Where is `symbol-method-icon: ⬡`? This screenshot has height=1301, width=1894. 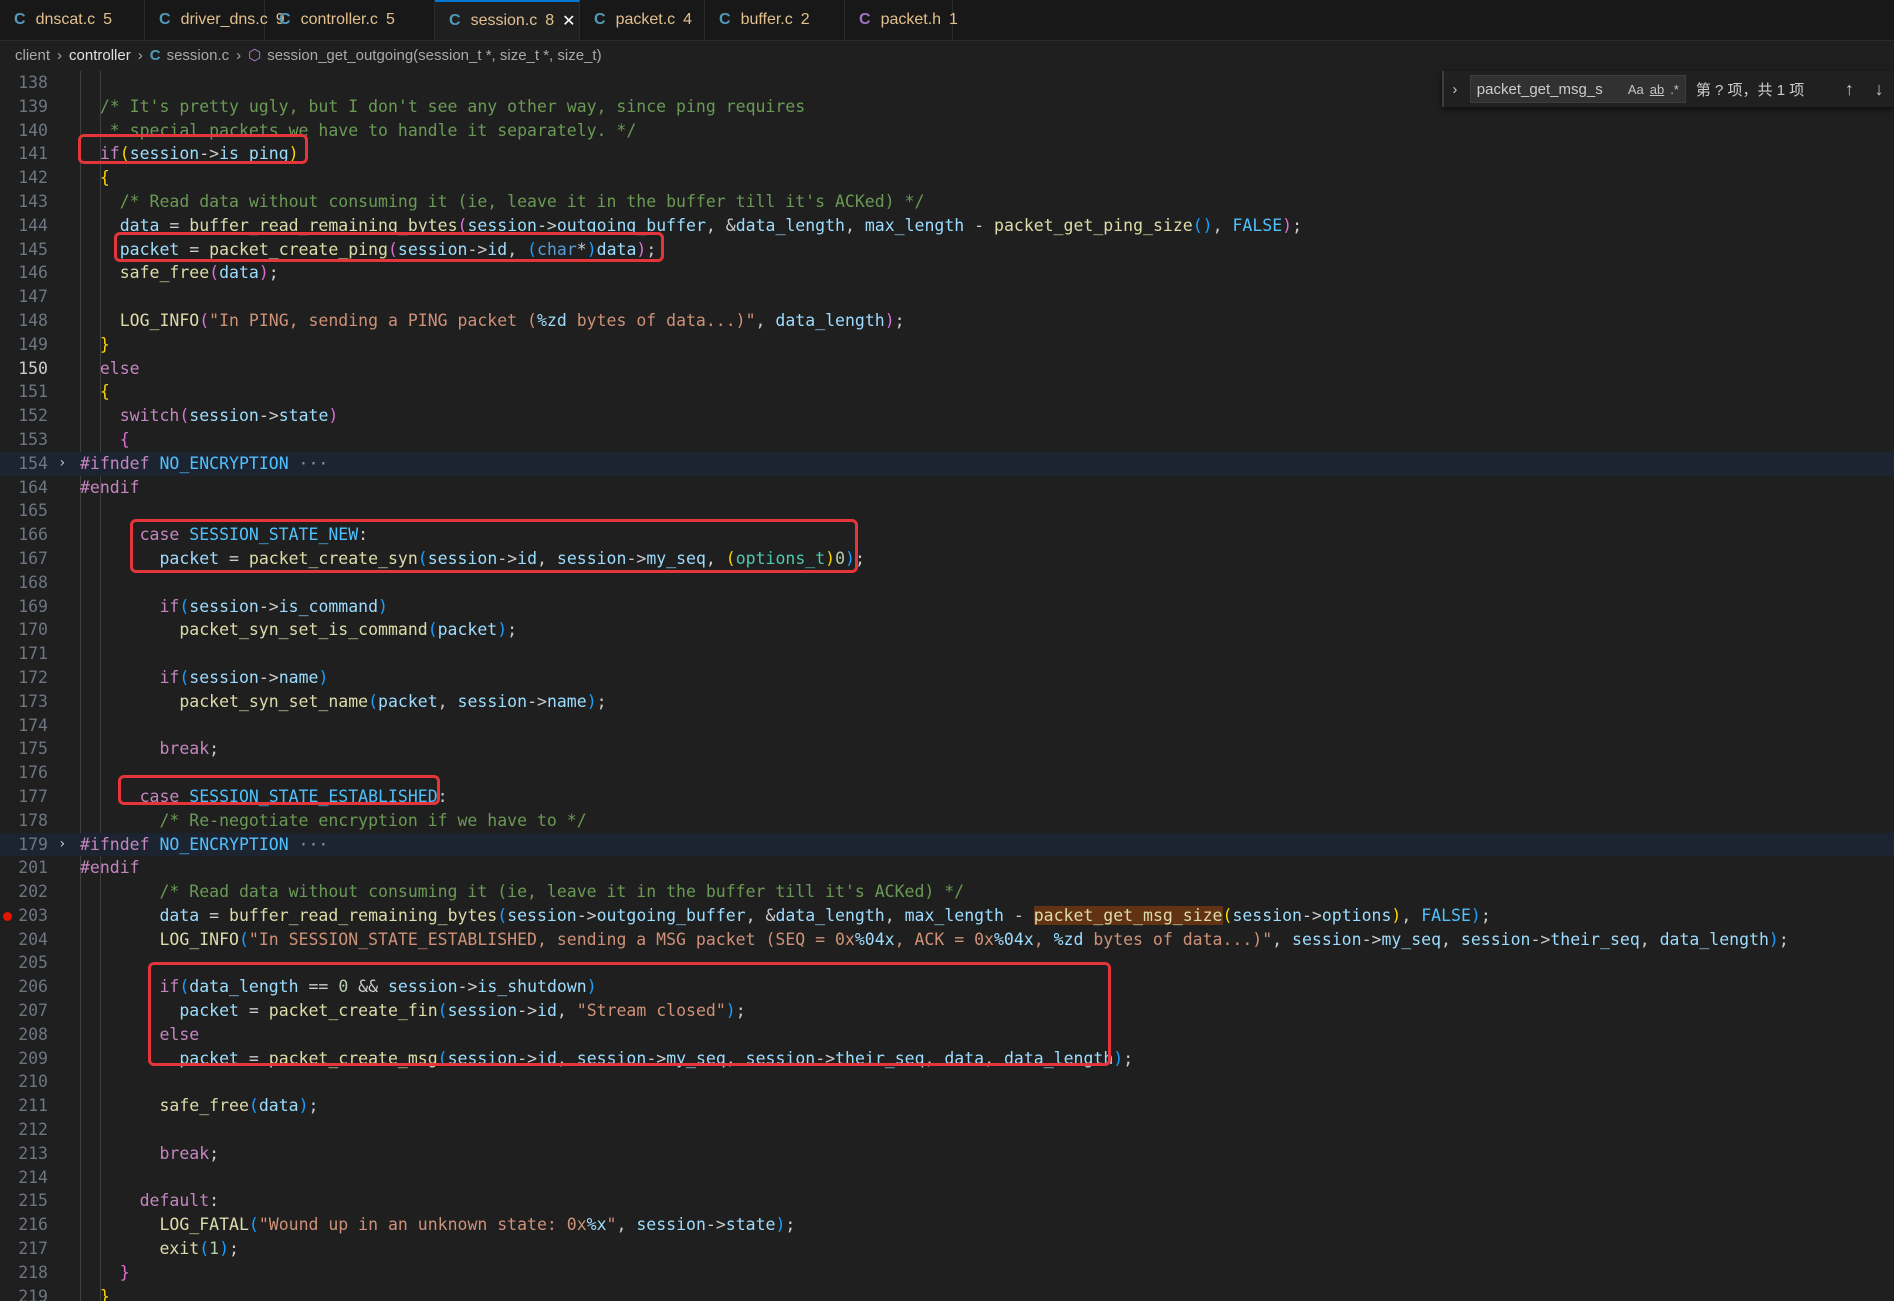 symbol-method-icon: ⬡ is located at coordinates (255, 55).